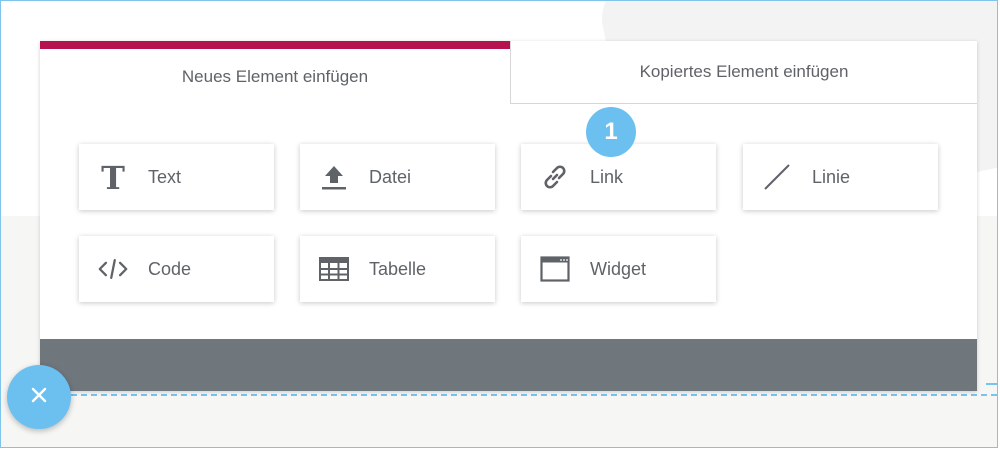 Image resolution: width=1000 pixels, height=450 pixels. I want to click on text-icon: T, so click(113, 177).